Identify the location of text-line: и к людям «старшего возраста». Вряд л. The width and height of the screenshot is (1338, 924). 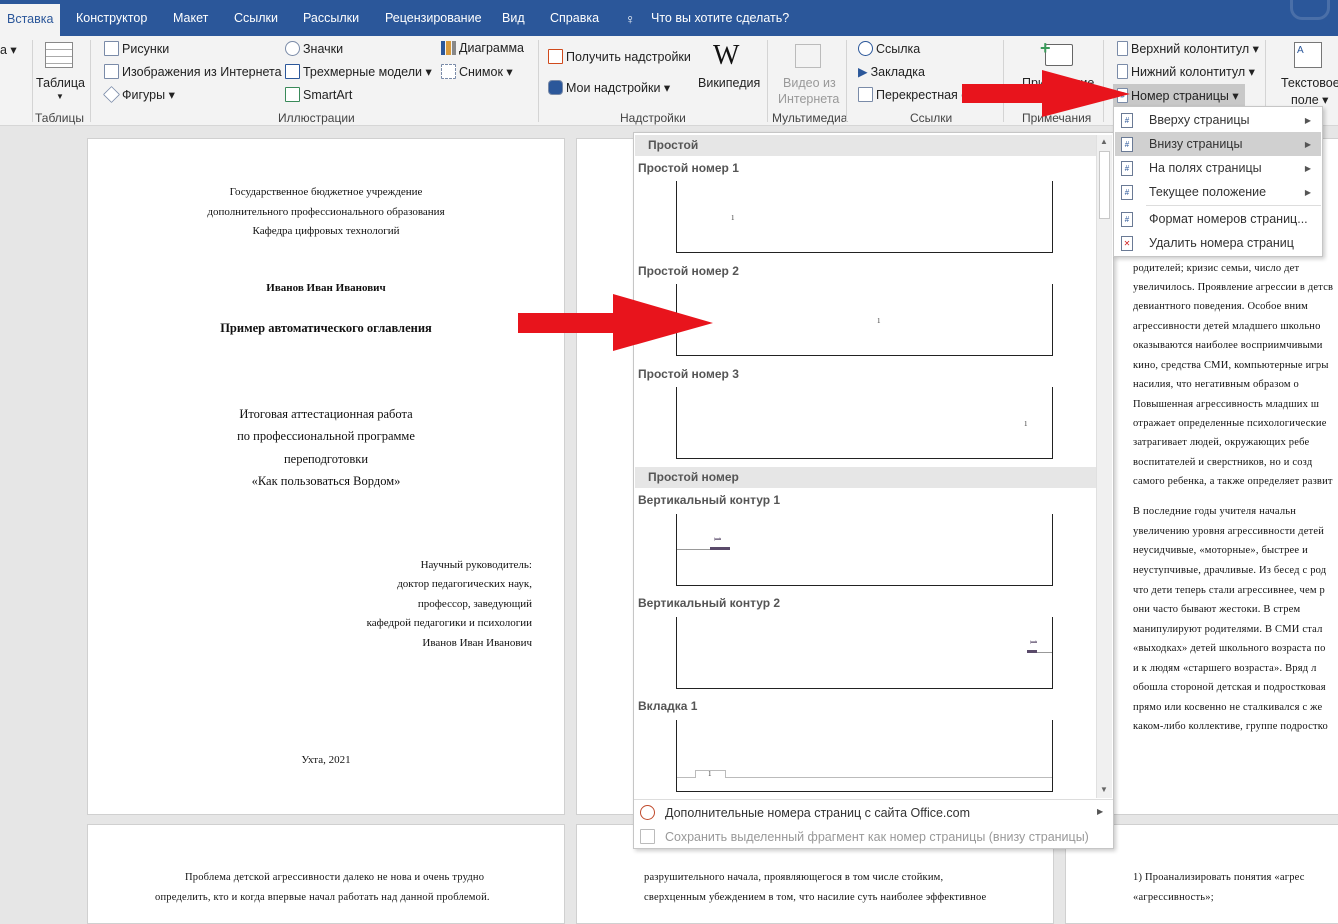
(1225, 668).